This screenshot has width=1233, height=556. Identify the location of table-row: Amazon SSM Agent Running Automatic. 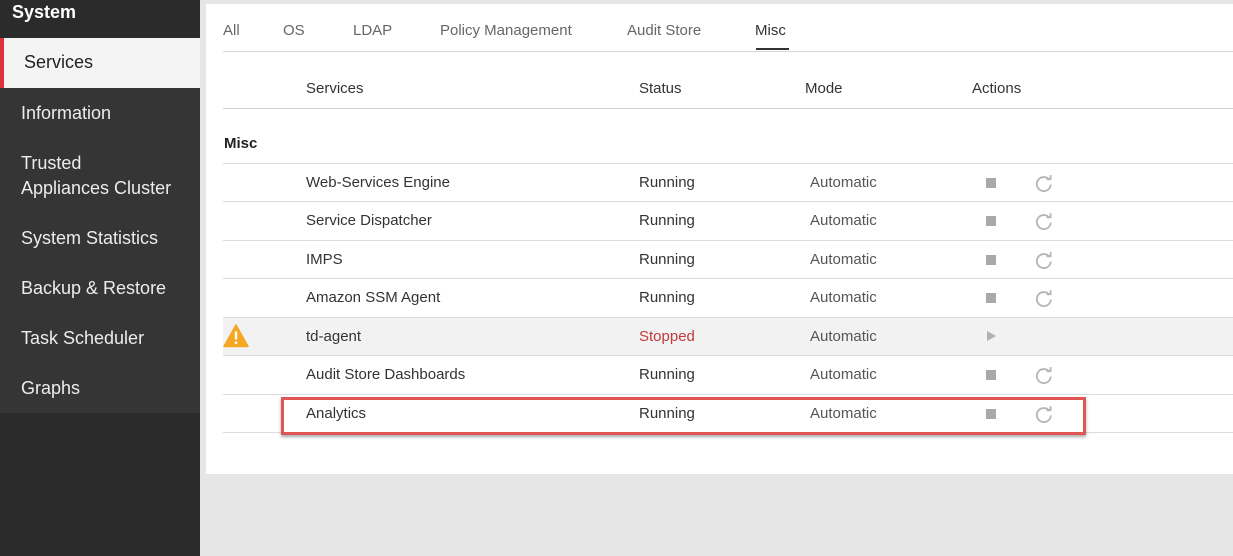
(728, 297).